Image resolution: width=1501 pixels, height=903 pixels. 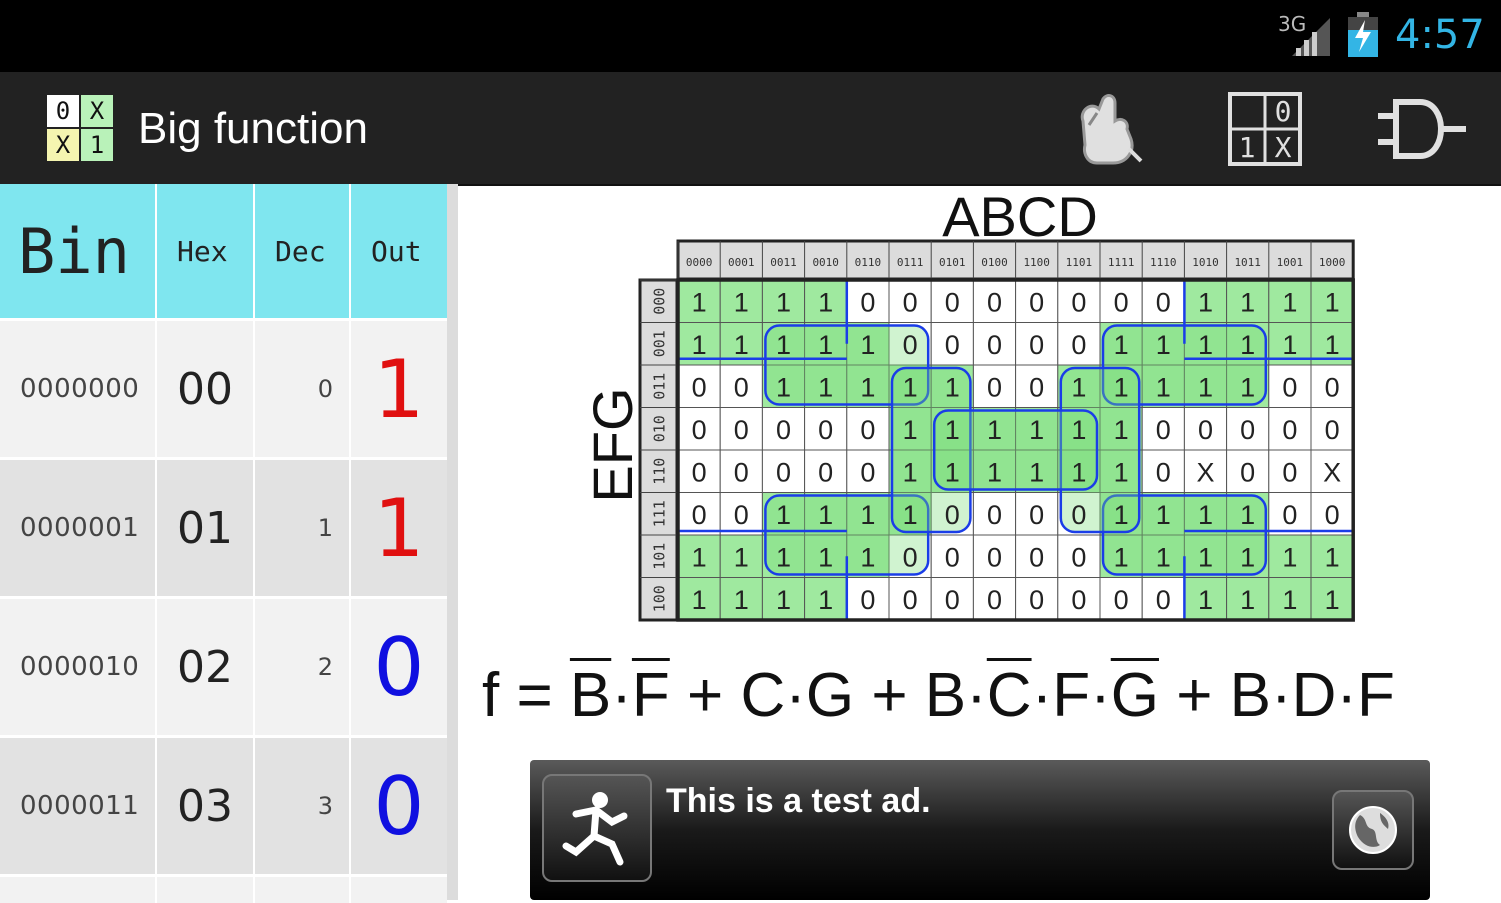 I want to click on table-row: 0000001 01 1 1, so click(x=223, y=526).